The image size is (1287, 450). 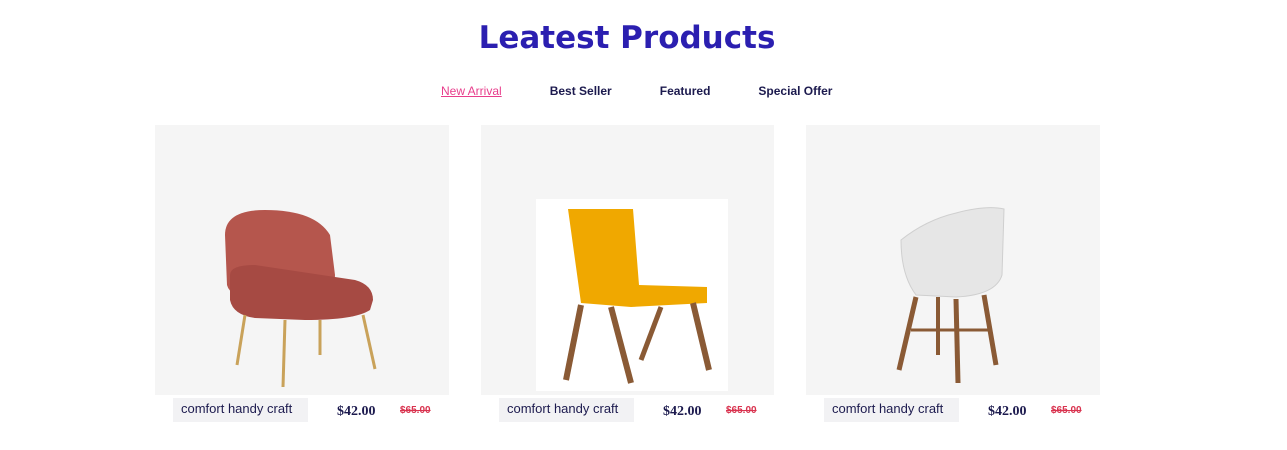 What do you see at coordinates (627, 38) in the screenshot?
I see `page-title: Leatest Products` at bounding box center [627, 38].